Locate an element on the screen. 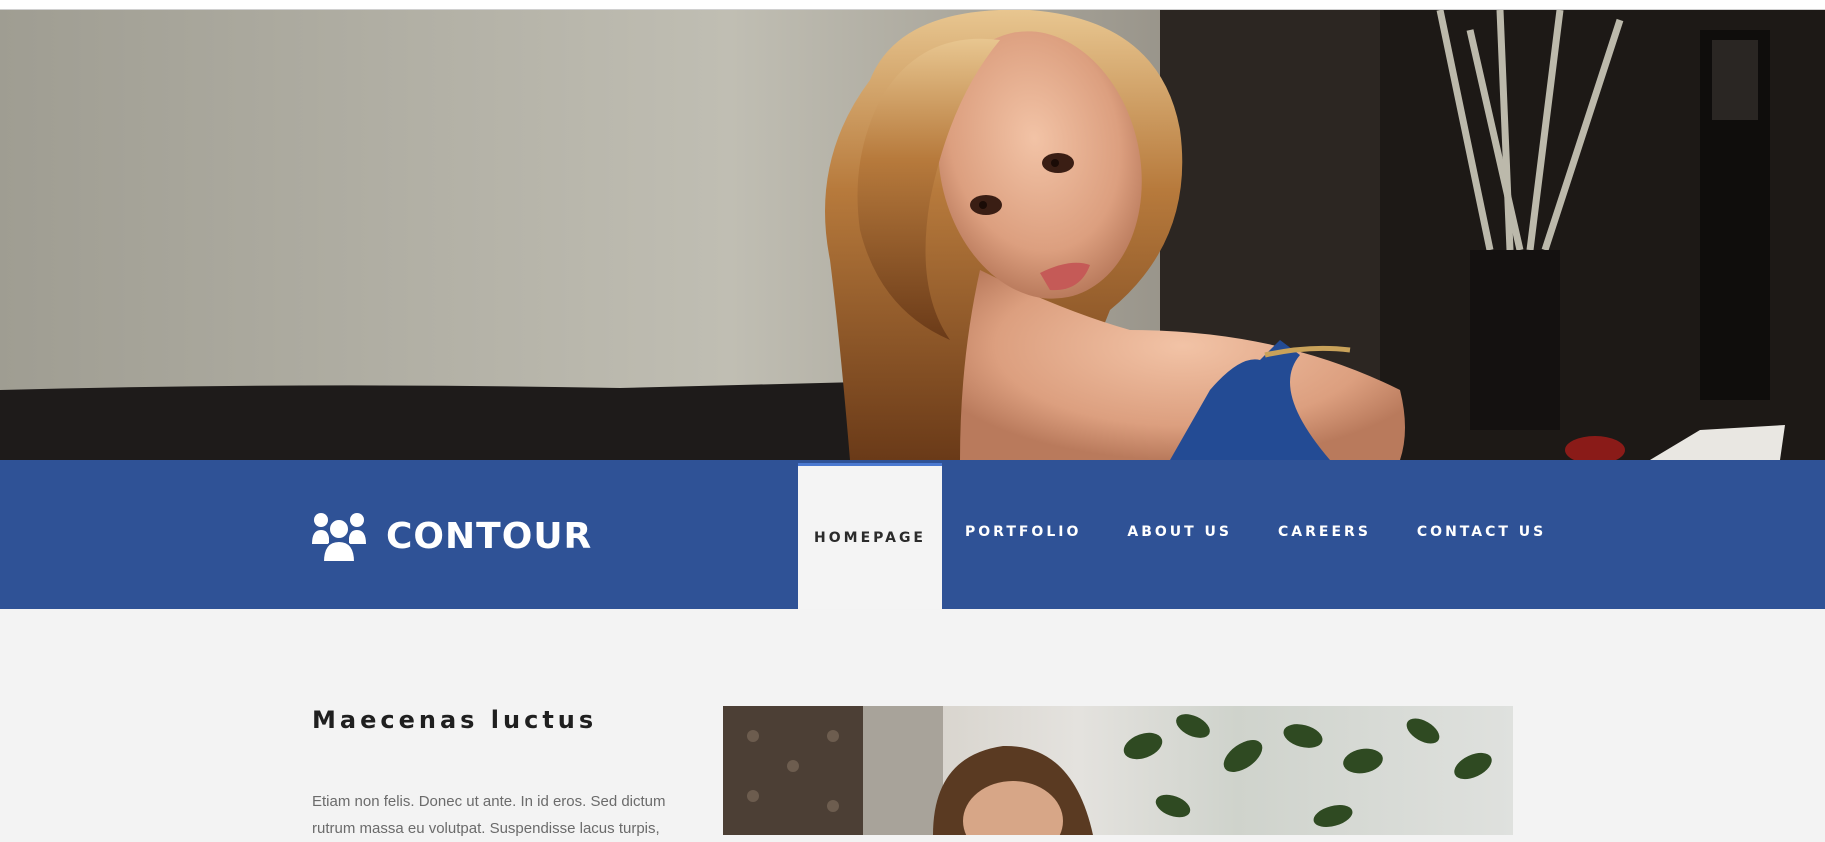 Image resolution: width=1825 pixels, height=842 pixels. users-group-icon is located at coordinates (339, 537).